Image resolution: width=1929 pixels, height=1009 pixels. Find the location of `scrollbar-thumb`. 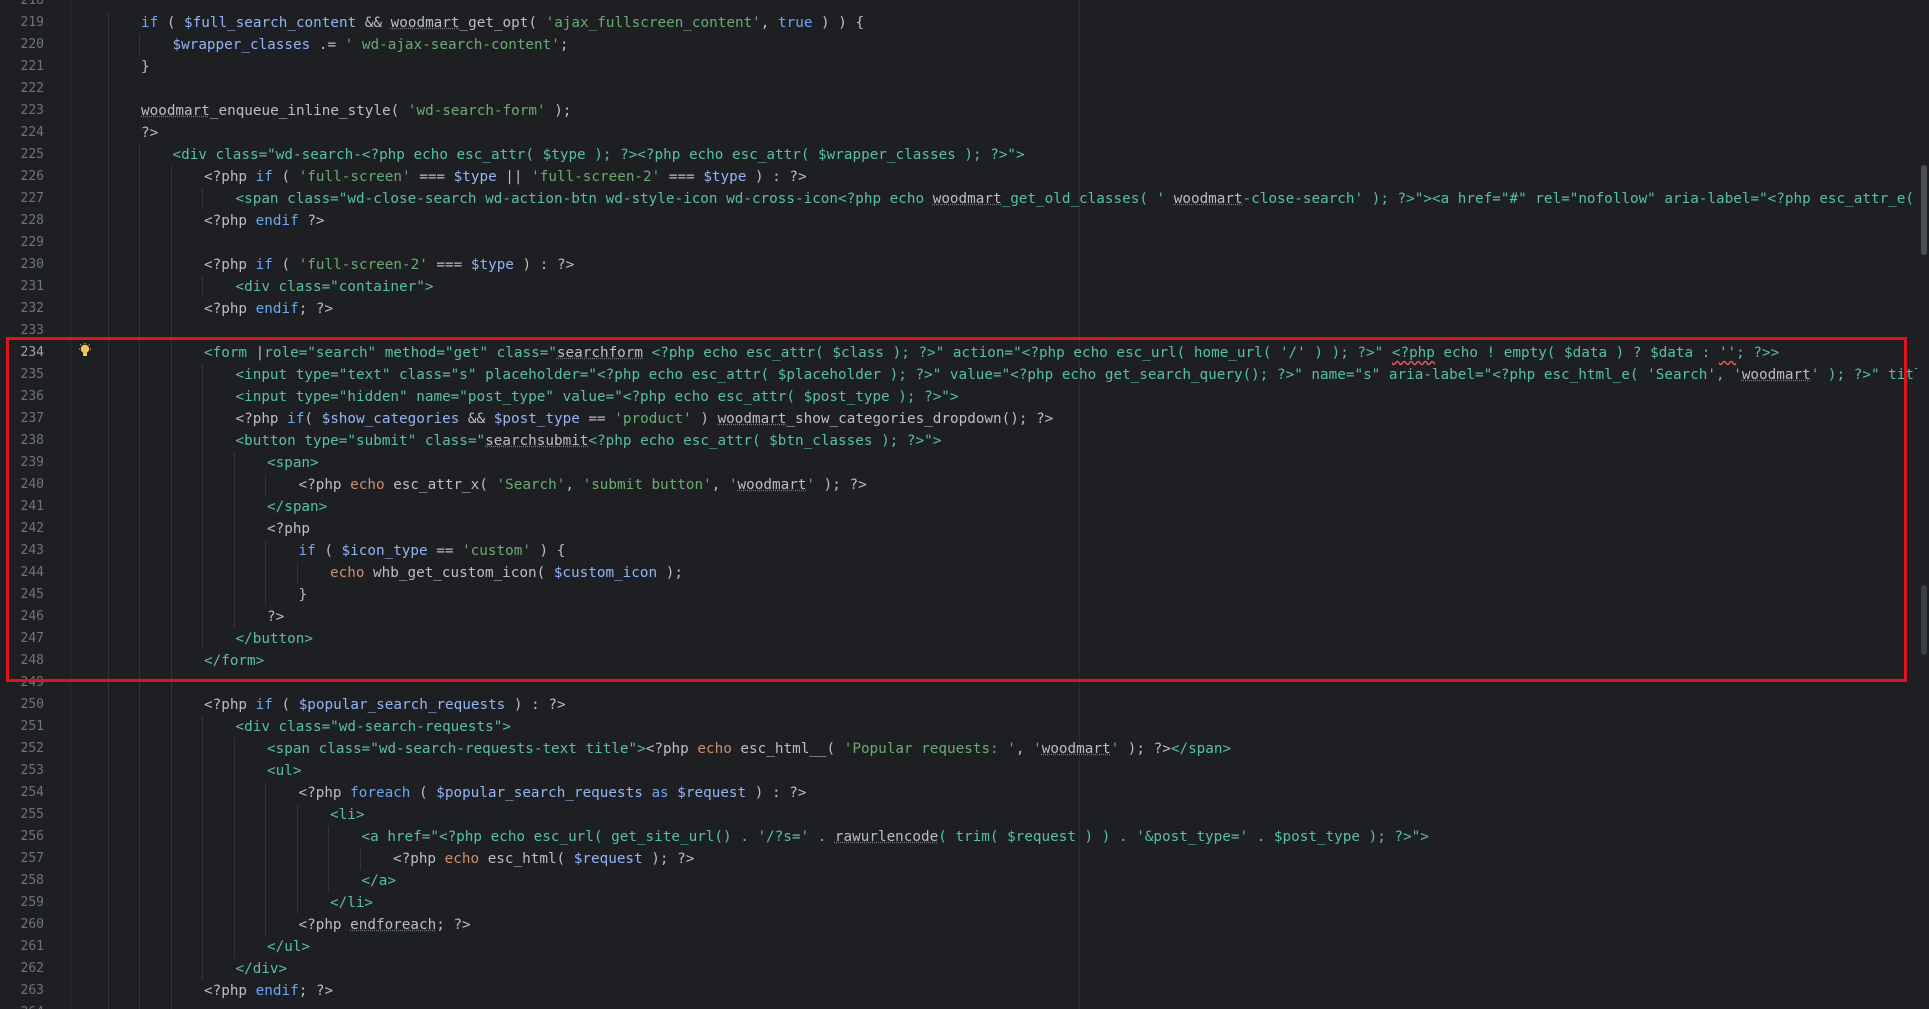

scrollbar-thumb is located at coordinates (1924, 210).